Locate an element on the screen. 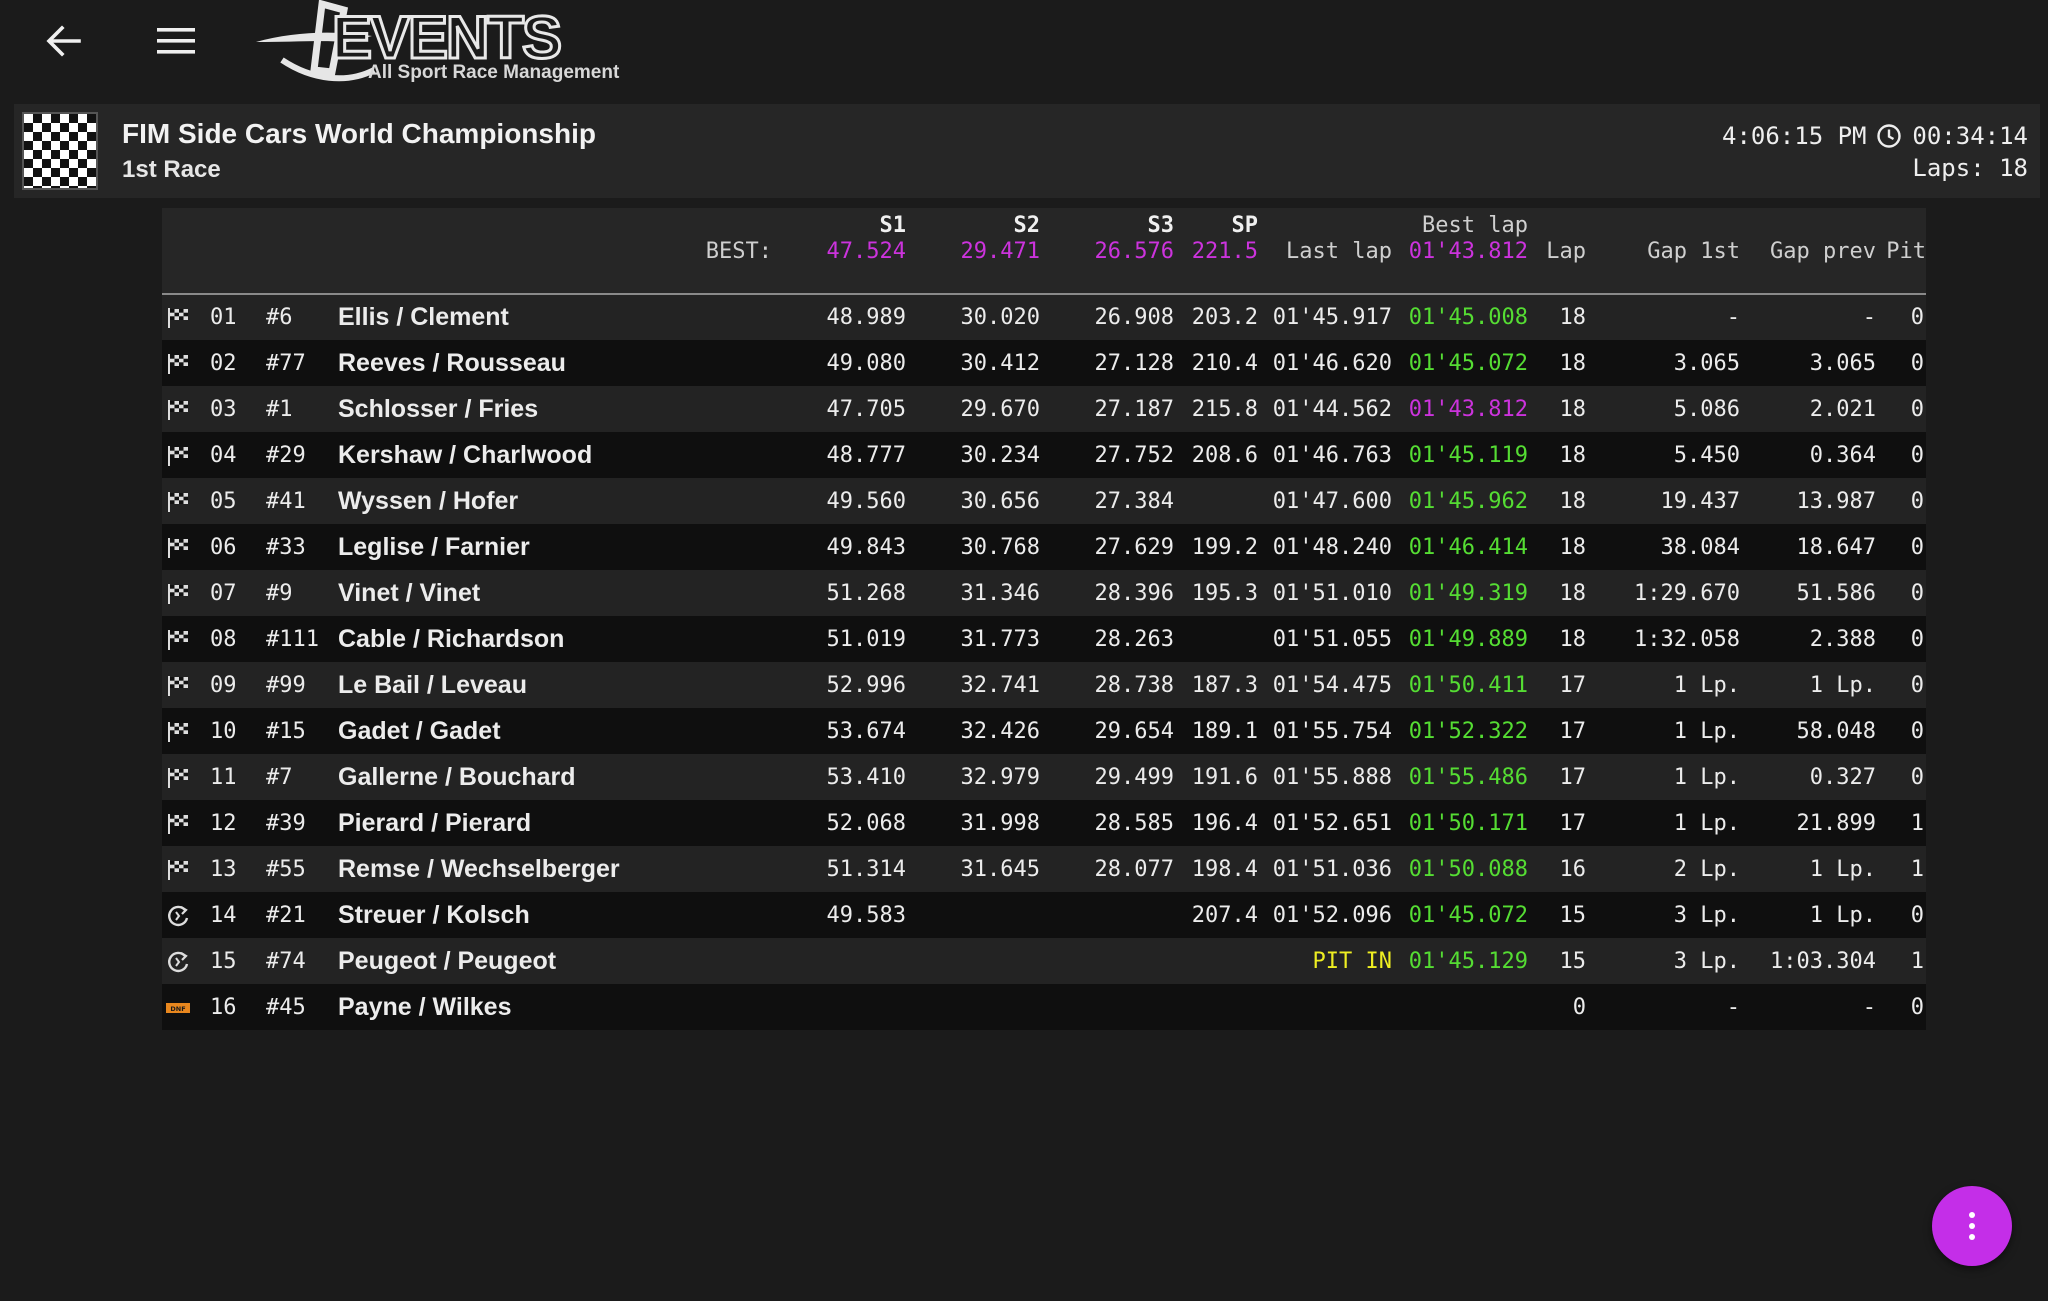 Image resolution: width=2048 pixels, height=1301 pixels. best-lap-cell: 01'50.411 is located at coordinates (1468, 685).